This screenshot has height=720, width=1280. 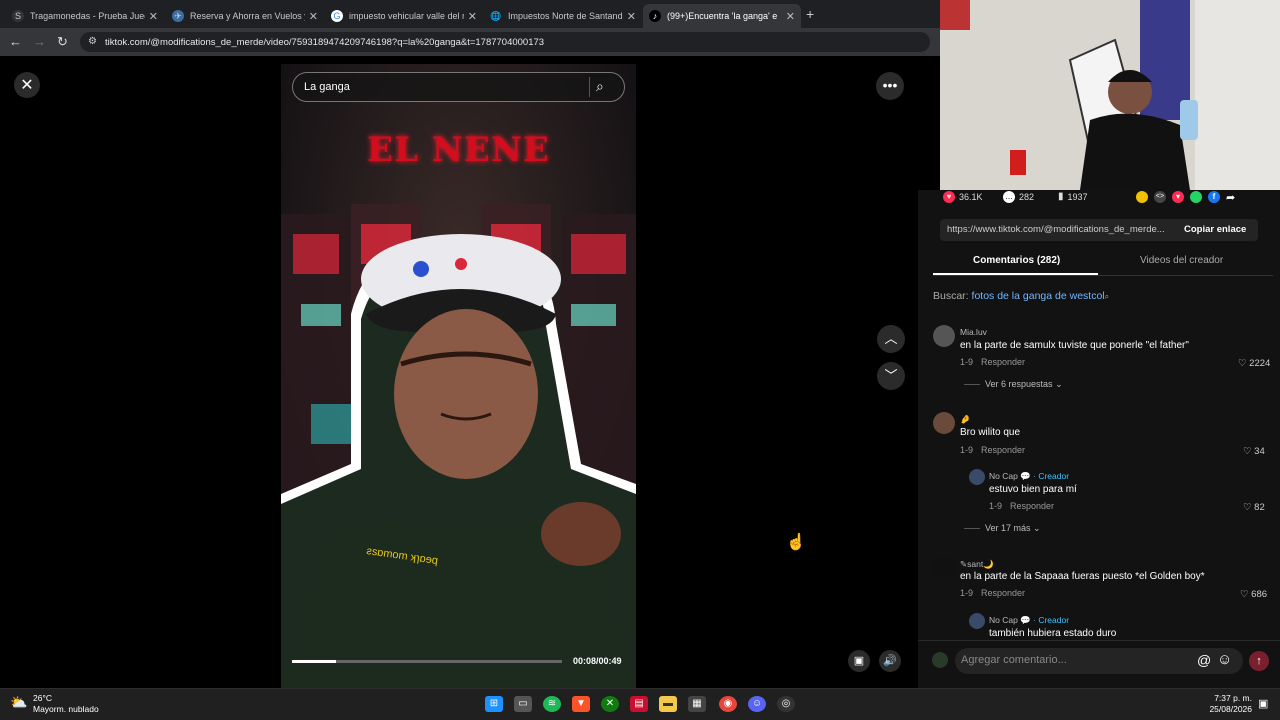 I want to click on view-more-button: Ver 17 más ⌄, so click(x=1013, y=528).